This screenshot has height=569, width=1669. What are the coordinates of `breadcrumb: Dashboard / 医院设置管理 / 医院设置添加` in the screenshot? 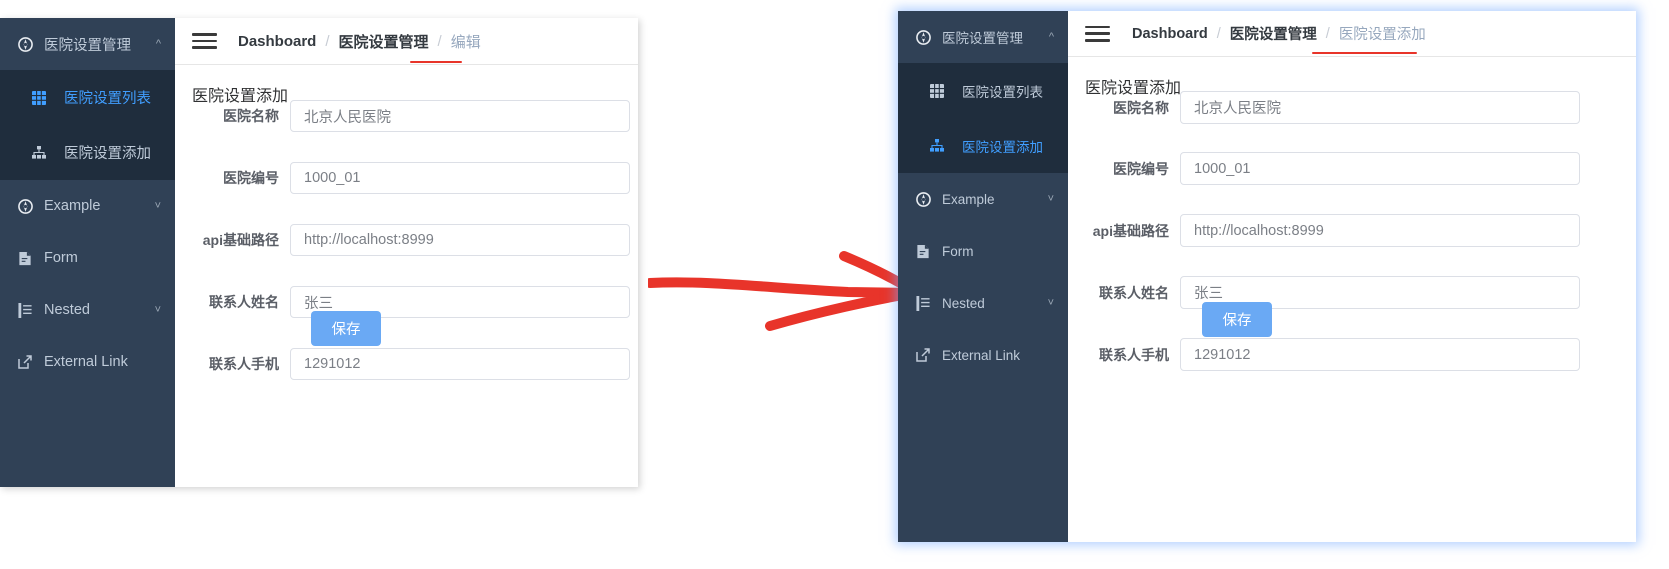 It's located at (1279, 33).